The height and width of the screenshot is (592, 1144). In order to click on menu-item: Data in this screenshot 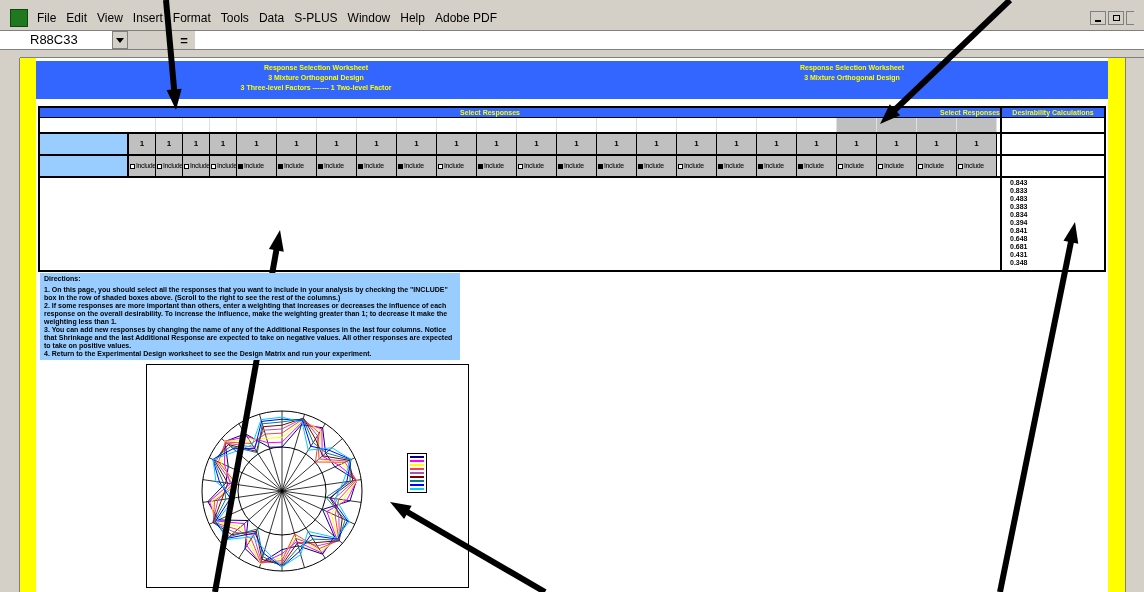, I will do `click(271, 18)`.